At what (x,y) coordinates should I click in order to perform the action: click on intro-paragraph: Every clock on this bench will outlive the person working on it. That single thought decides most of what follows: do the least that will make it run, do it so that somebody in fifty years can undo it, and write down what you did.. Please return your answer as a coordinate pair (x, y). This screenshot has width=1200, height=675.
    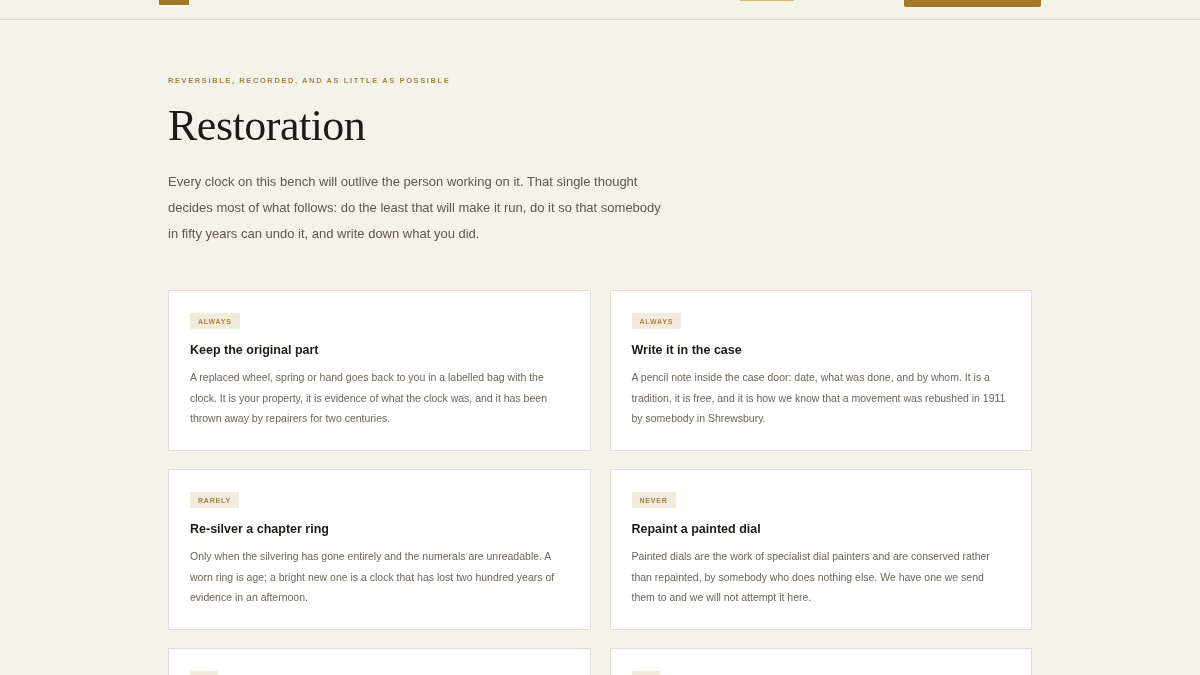
    Looking at the image, I should click on (415, 208).